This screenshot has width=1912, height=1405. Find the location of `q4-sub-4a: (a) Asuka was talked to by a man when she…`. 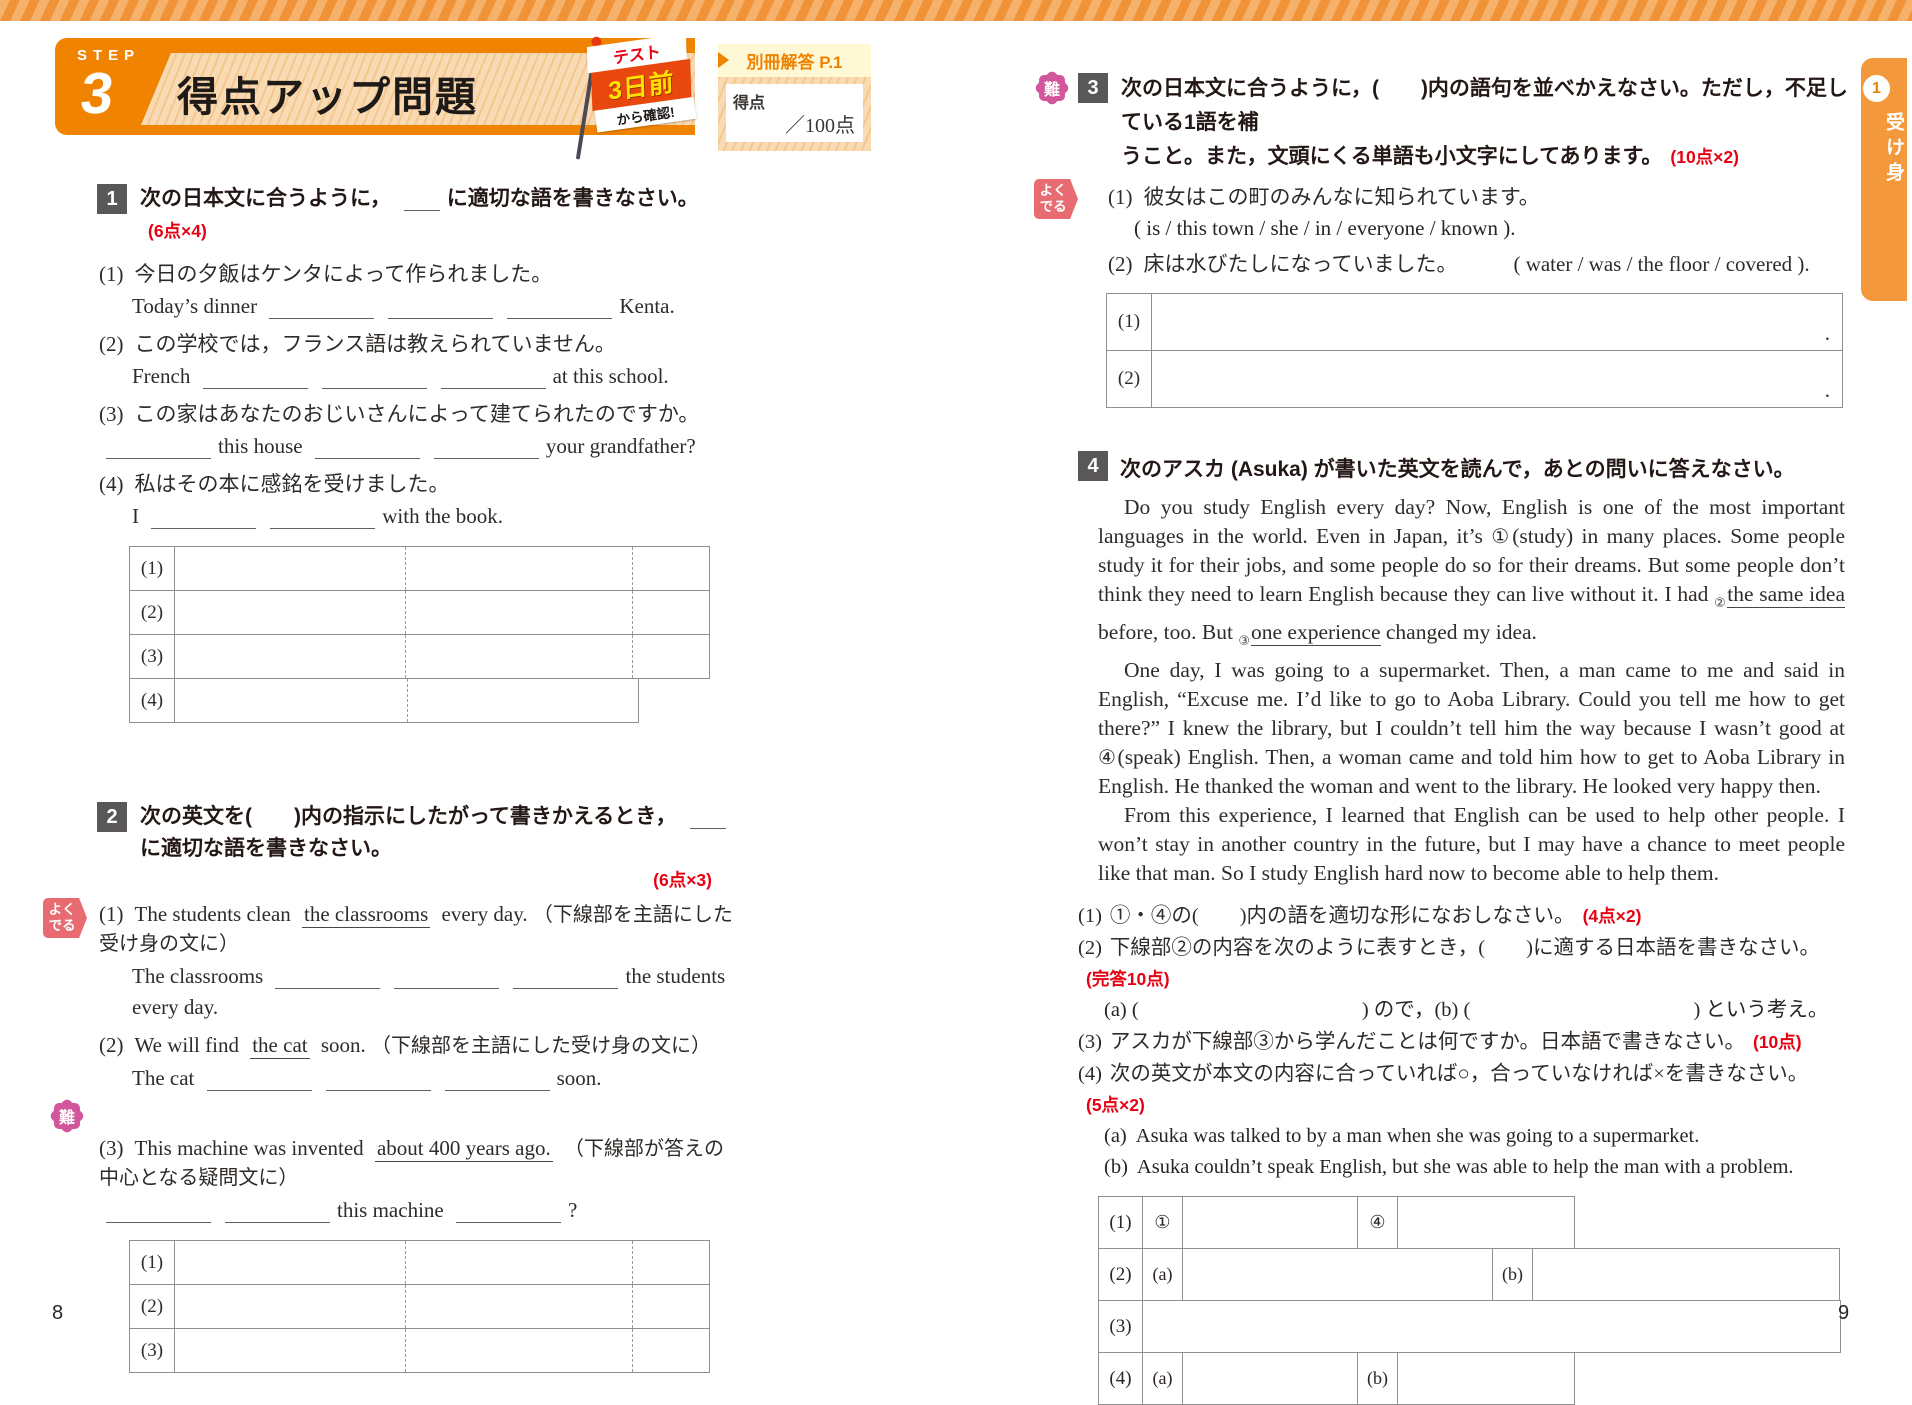

q4-sub-4a: (a) Asuka was talked to by a man when she… is located at coordinates (1402, 1136).